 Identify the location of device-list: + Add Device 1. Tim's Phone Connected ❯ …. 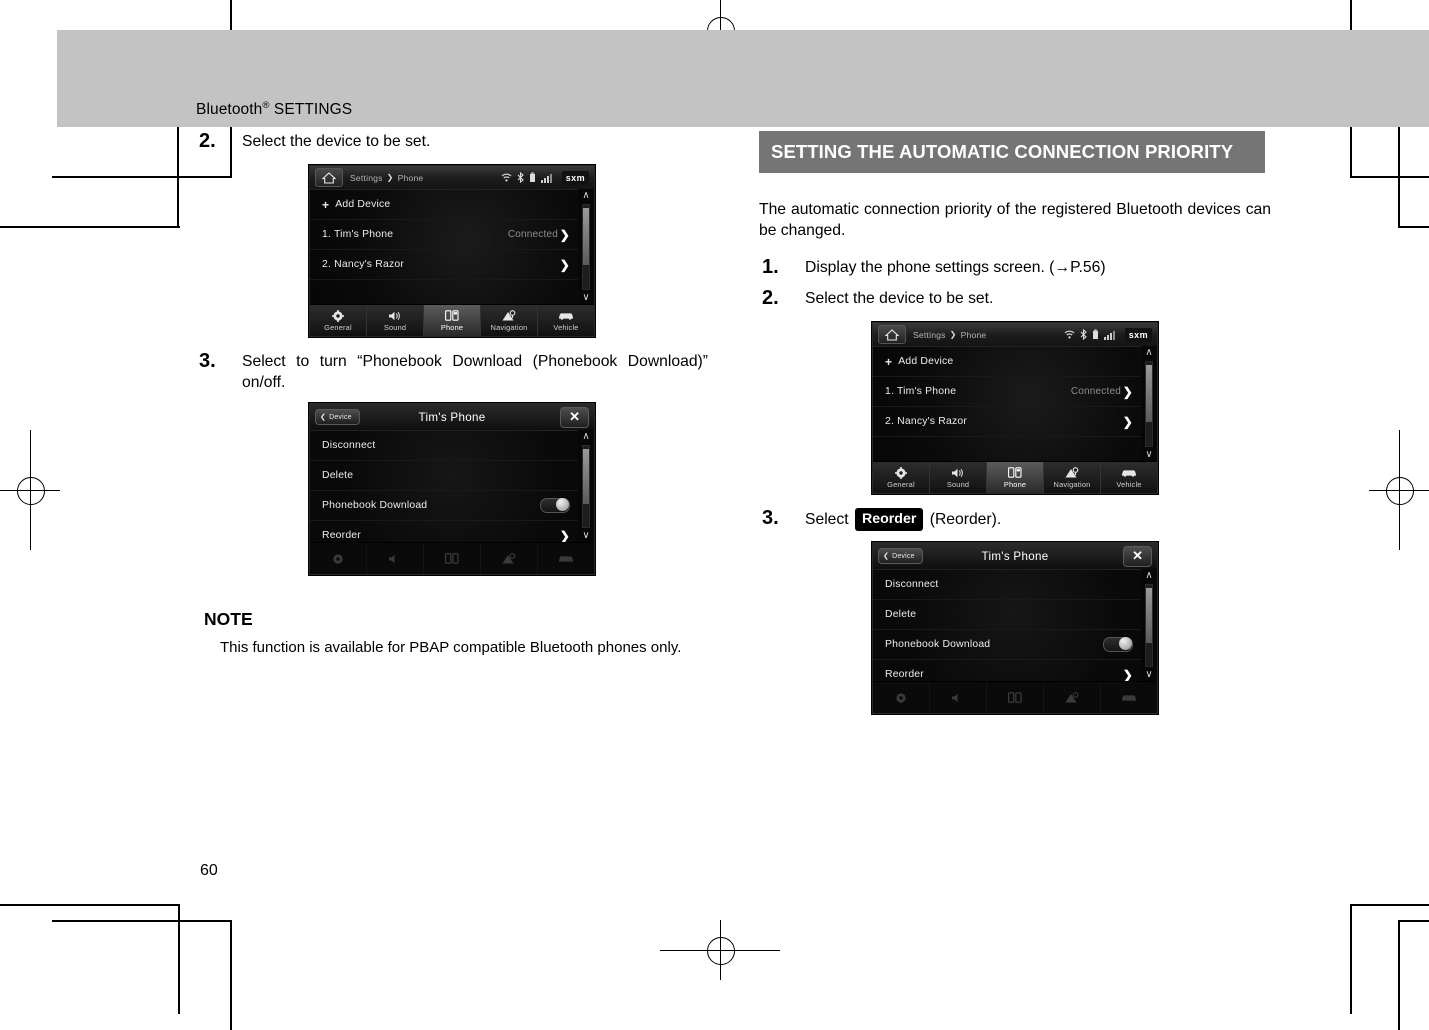
(1015, 404).